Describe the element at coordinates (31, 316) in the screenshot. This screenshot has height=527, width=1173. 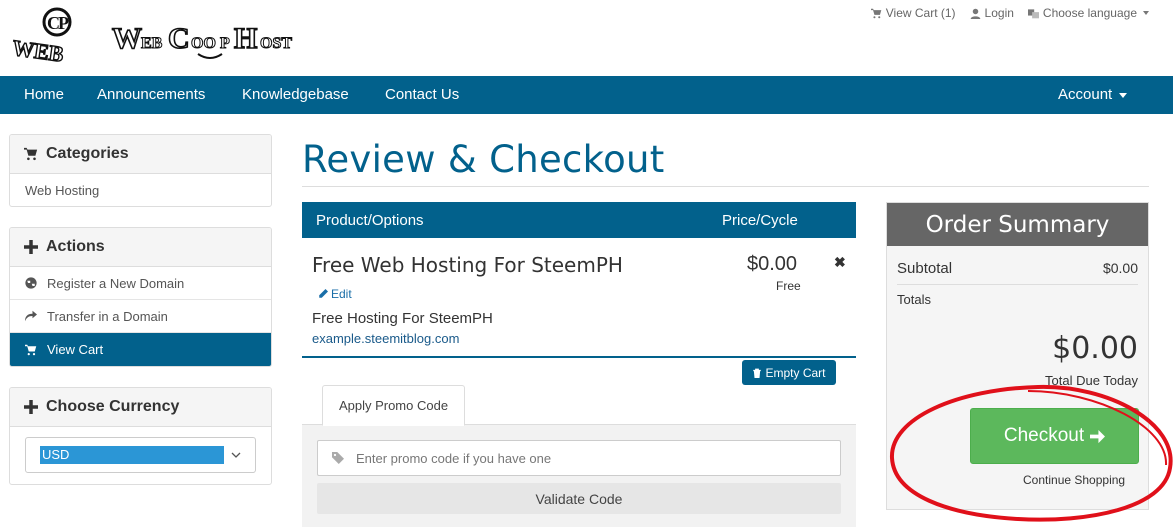
I see `share-icon` at that location.